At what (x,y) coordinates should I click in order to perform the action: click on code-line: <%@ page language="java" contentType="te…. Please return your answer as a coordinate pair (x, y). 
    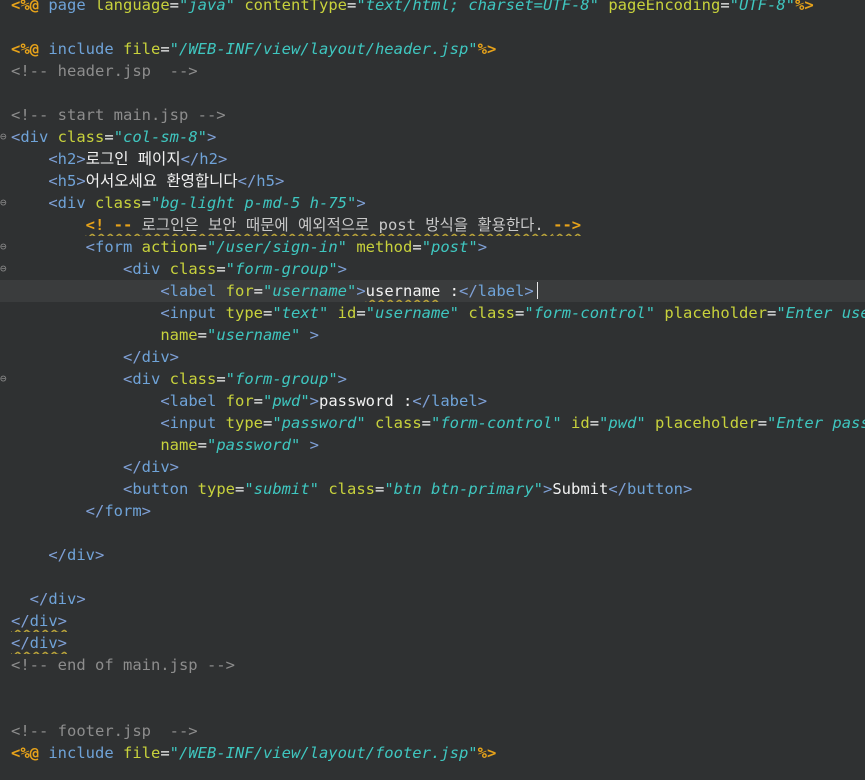
    Looking at the image, I should click on (432, 8).